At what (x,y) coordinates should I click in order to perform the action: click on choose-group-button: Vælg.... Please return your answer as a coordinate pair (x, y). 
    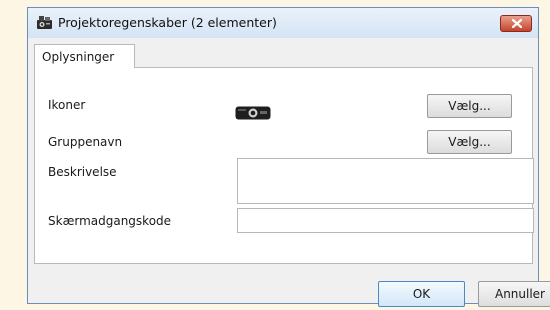
    Looking at the image, I should click on (469, 142).